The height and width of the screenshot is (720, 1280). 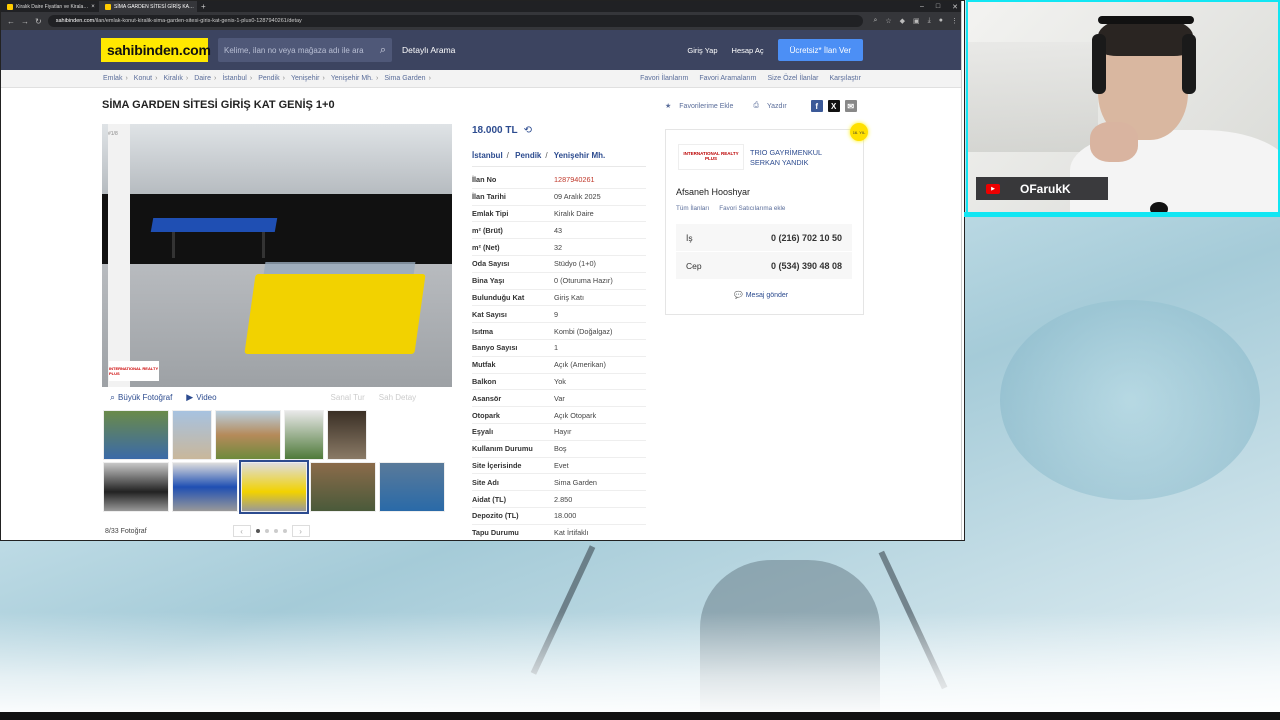 I want to click on login-link: Giriş Yap, so click(x=702, y=50).